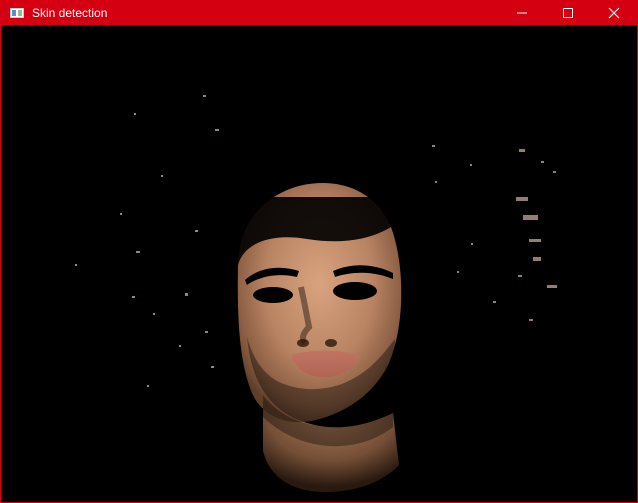 Image resolution: width=638 pixels, height=503 pixels. Describe the element at coordinates (17, 13) in the screenshot. I see `app-window-icon` at that location.